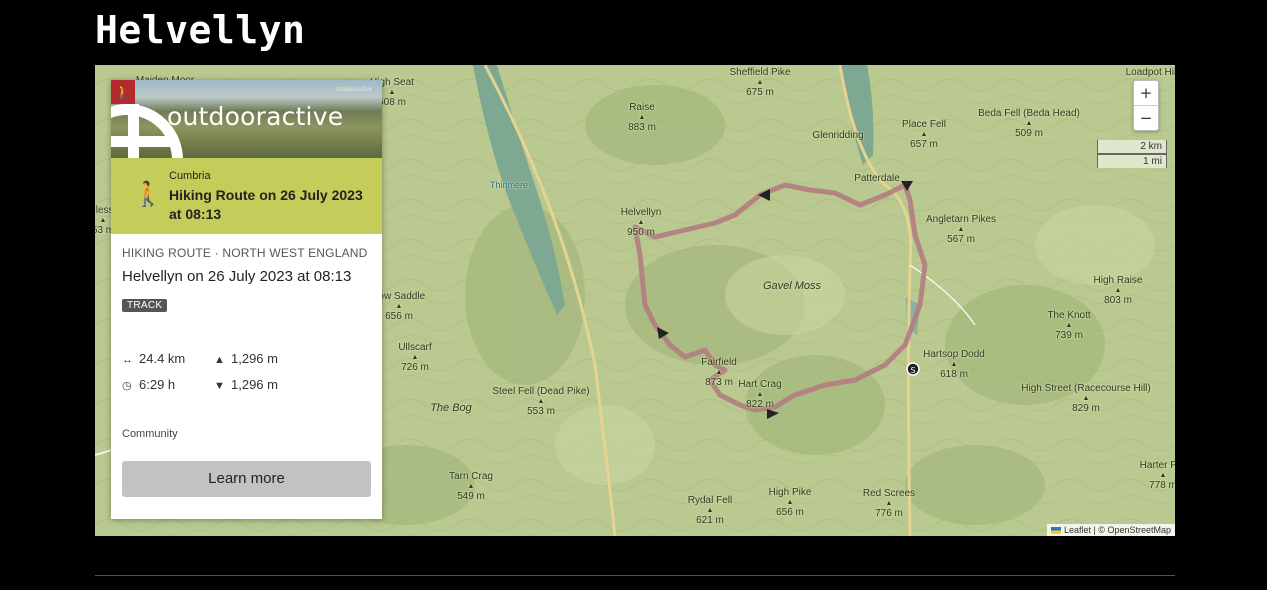 The image size is (1267, 590). What do you see at coordinates (924, 134) in the screenshot?
I see `map-label: Place Fell ▲ 657 m` at bounding box center [924, 134].